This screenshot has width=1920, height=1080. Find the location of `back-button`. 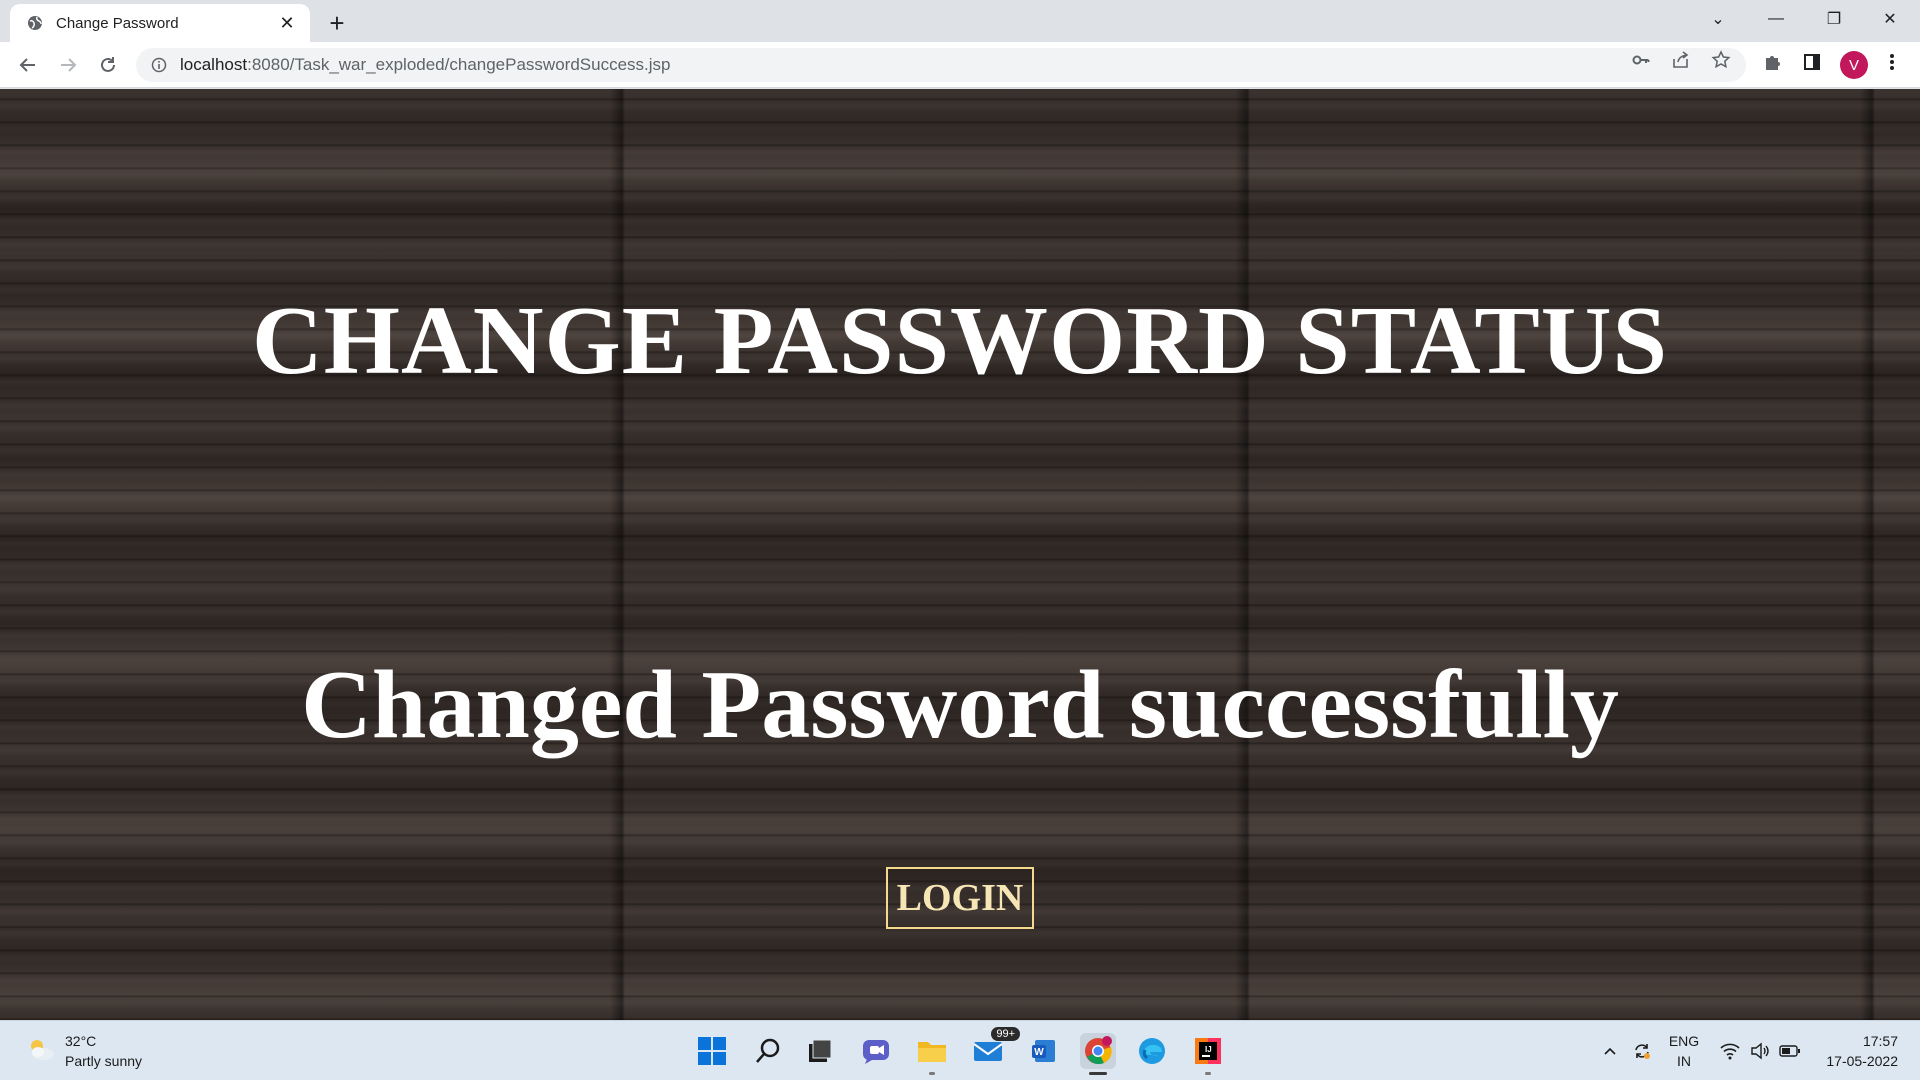

back-button is located at coordinates (28, 65).